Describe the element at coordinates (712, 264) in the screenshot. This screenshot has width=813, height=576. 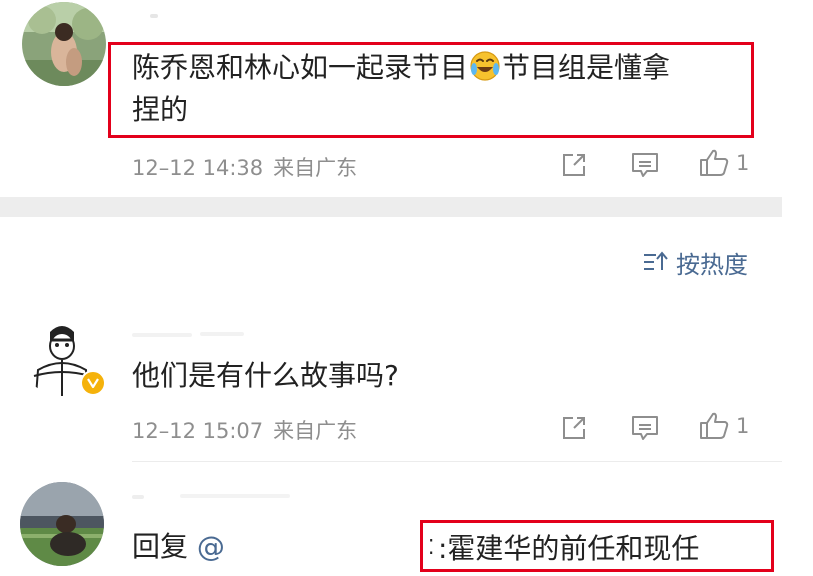
I see `sort-label: 按热度` at that location.